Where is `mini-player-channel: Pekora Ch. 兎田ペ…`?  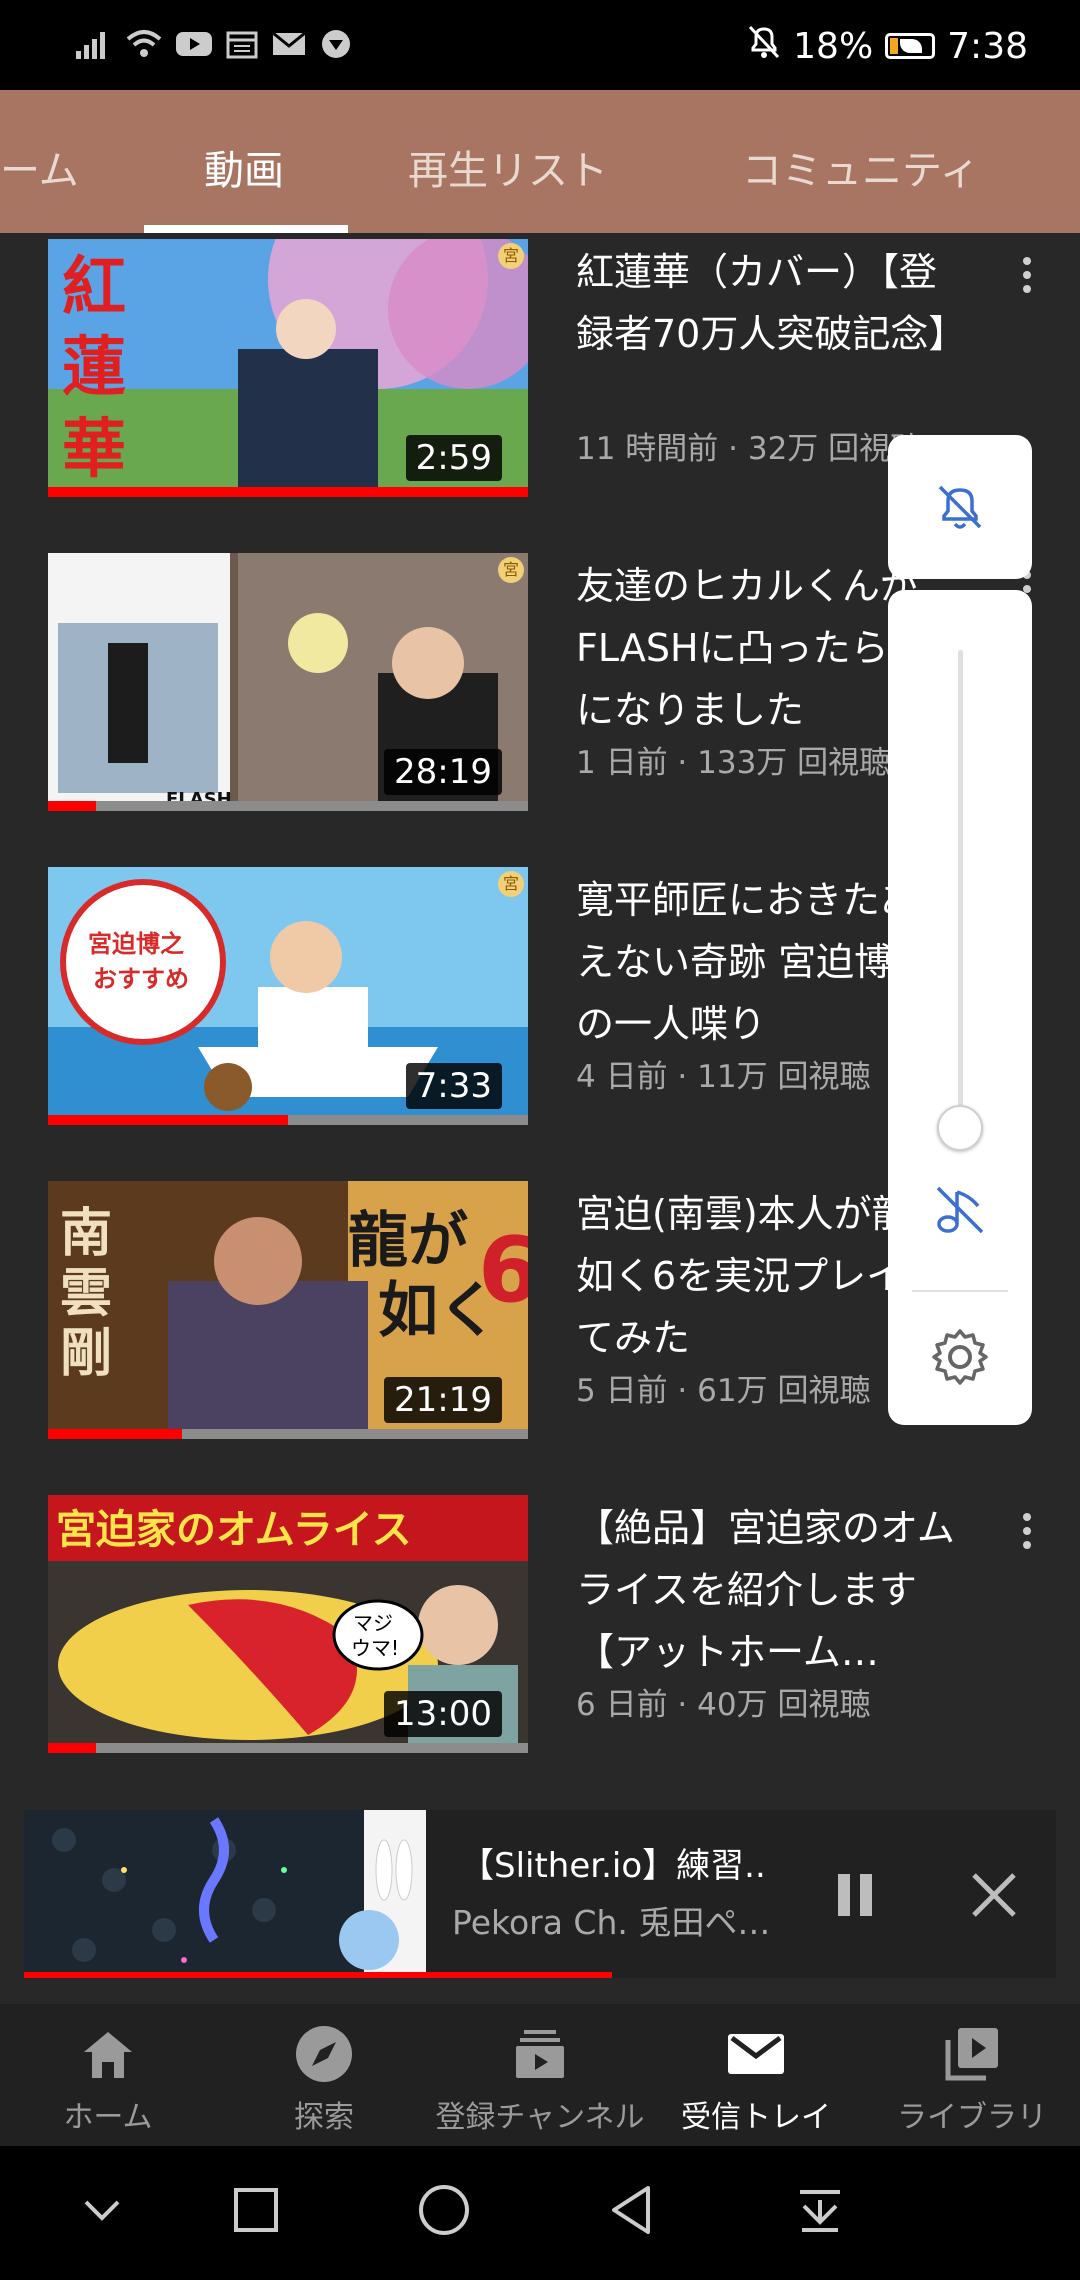 mini-player-channel: Pekora Ch. 兎田ペ… is located at coordinates (611, 1922).